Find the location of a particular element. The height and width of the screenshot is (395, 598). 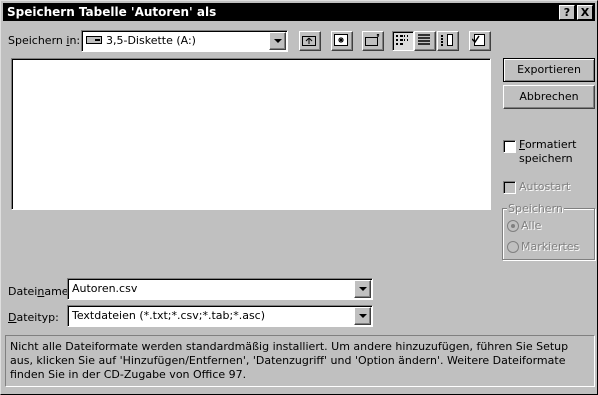

details-view-button is located at coordinates (425, 41).